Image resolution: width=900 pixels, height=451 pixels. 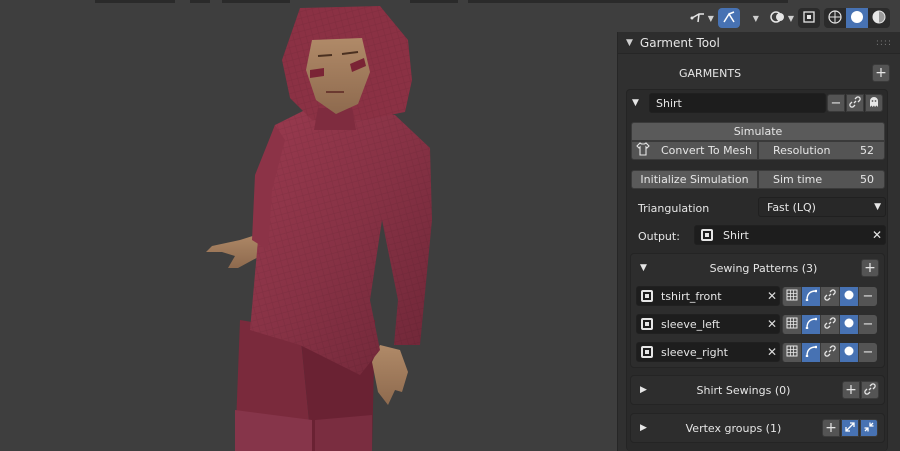 I want to click on list-item: sleeve_left ✕ −, so click(x=758, y=324).